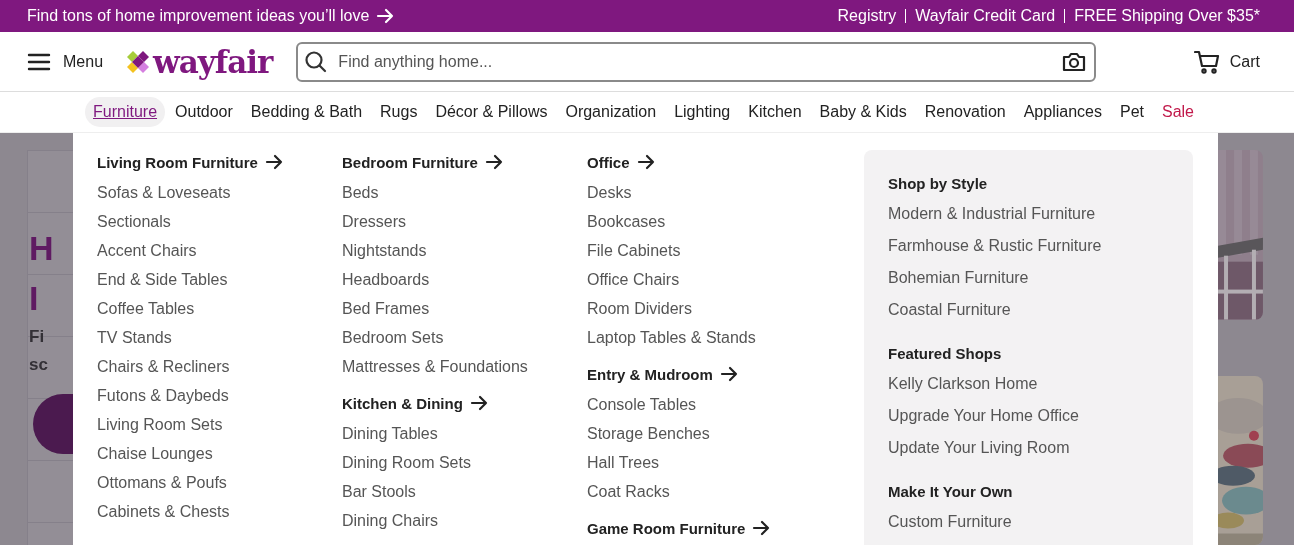 This screenshot has width=1294, height=545. Describe the element at coordinates (938, 183) in the screenshot. I see `side-heading: Shop by Style` at that location.